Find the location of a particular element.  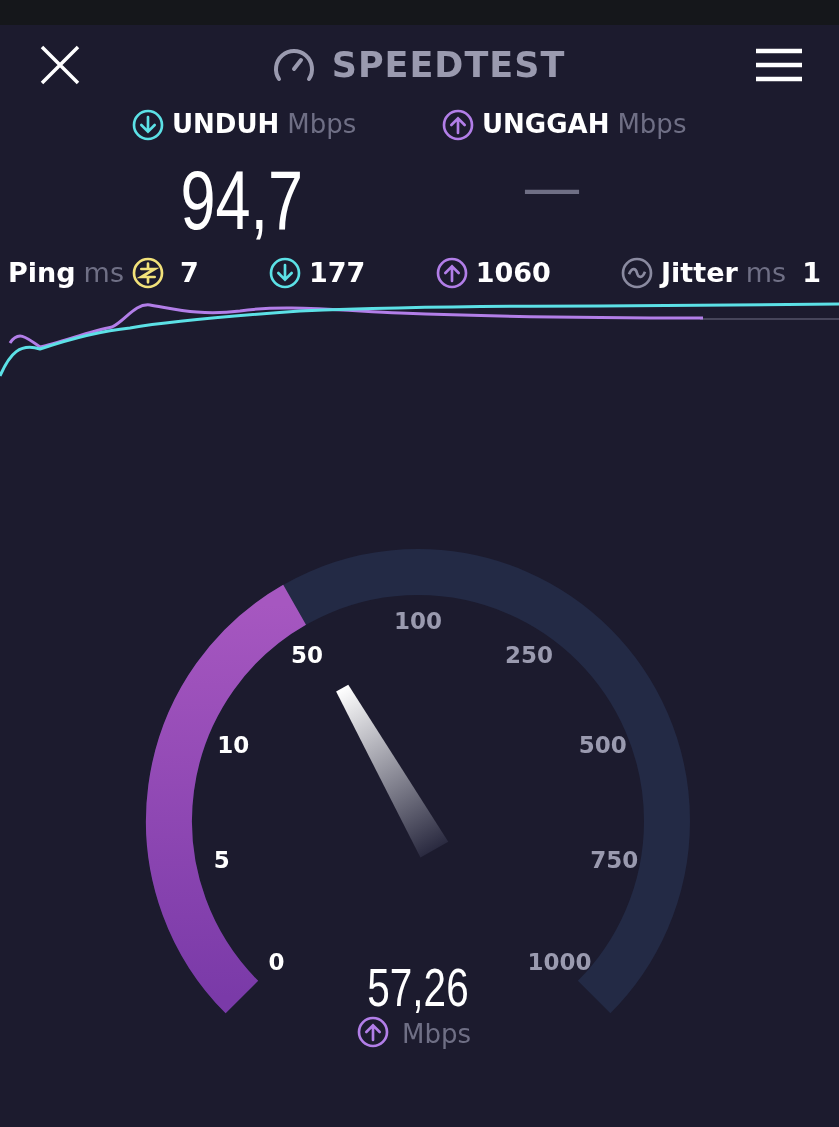

result-value: 94,7 is located at coordinates (242, 200).